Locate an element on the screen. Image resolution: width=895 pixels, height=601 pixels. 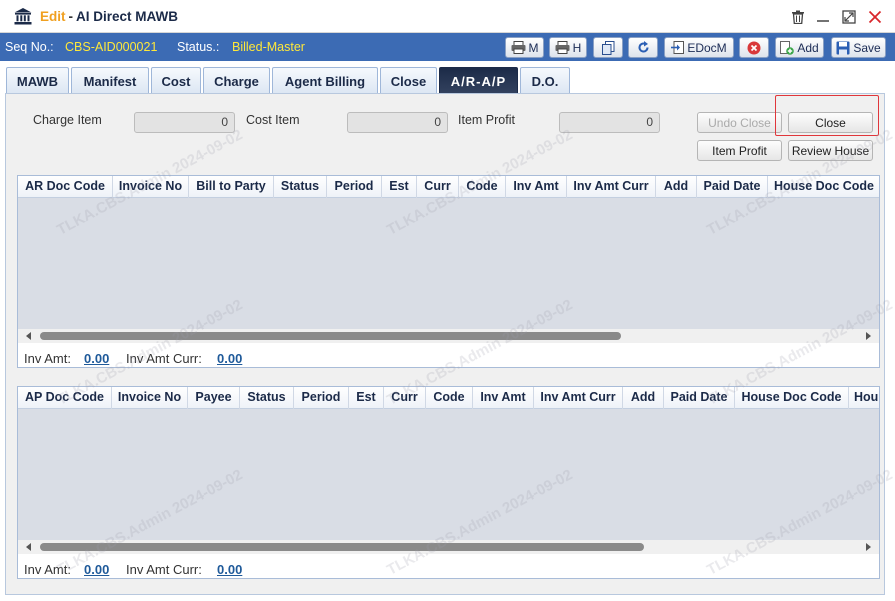
cancel-icon is located at coordinates (754, 47).